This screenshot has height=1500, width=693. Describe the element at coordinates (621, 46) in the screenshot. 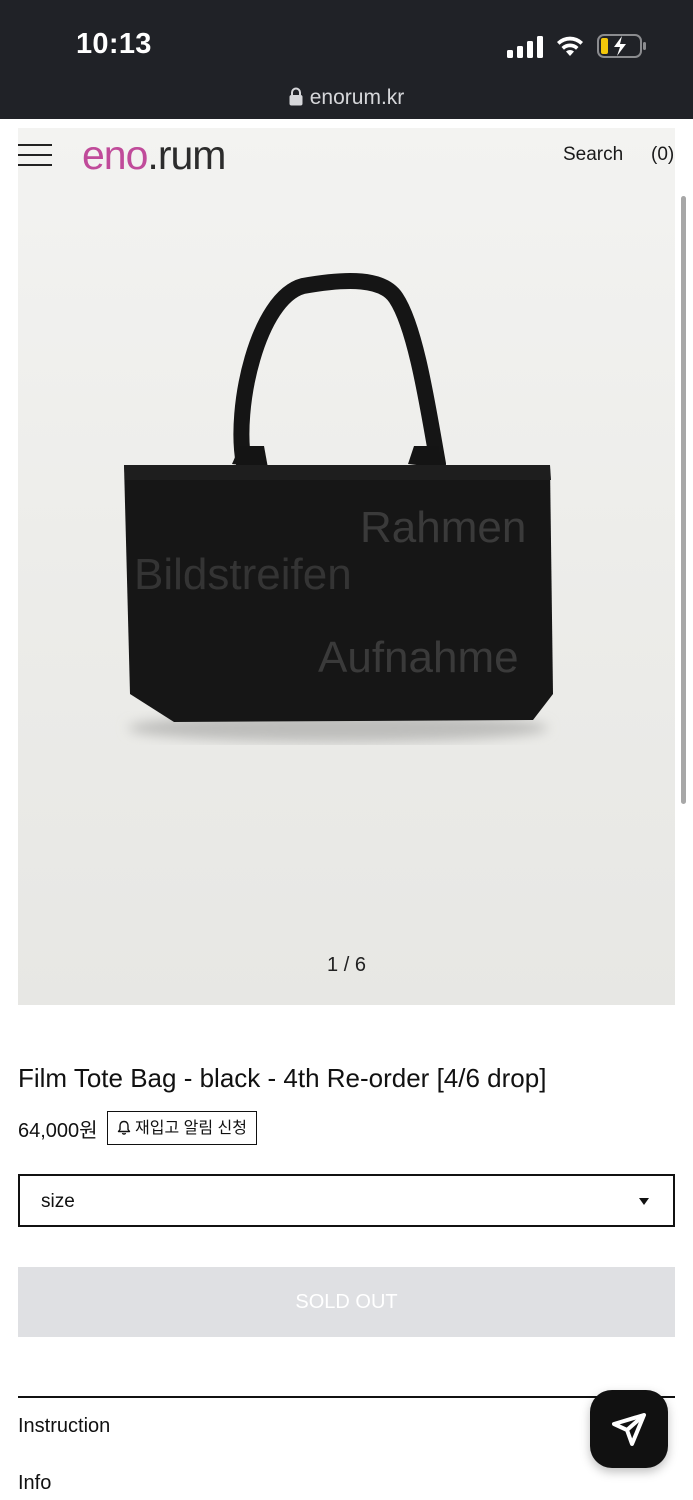

I see `battery-charging-icon` at that location.